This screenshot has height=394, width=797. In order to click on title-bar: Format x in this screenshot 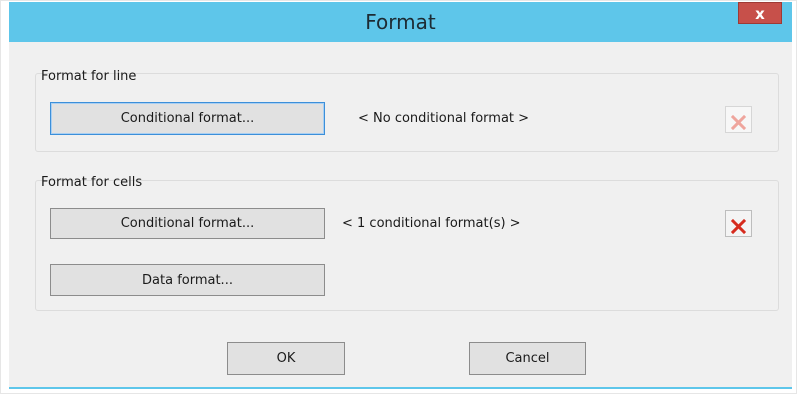, I will do `click(400, 22)`.